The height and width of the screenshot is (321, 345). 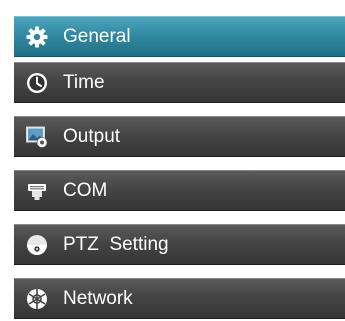 What do you see at coordinates (37, 137) in the screenshot?
I see `output-settings-icon` at bounding box center [37, 137].